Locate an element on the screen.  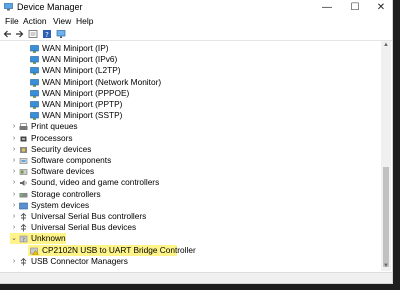
tree-item-label: System devices is located at coordinates (60, 204).